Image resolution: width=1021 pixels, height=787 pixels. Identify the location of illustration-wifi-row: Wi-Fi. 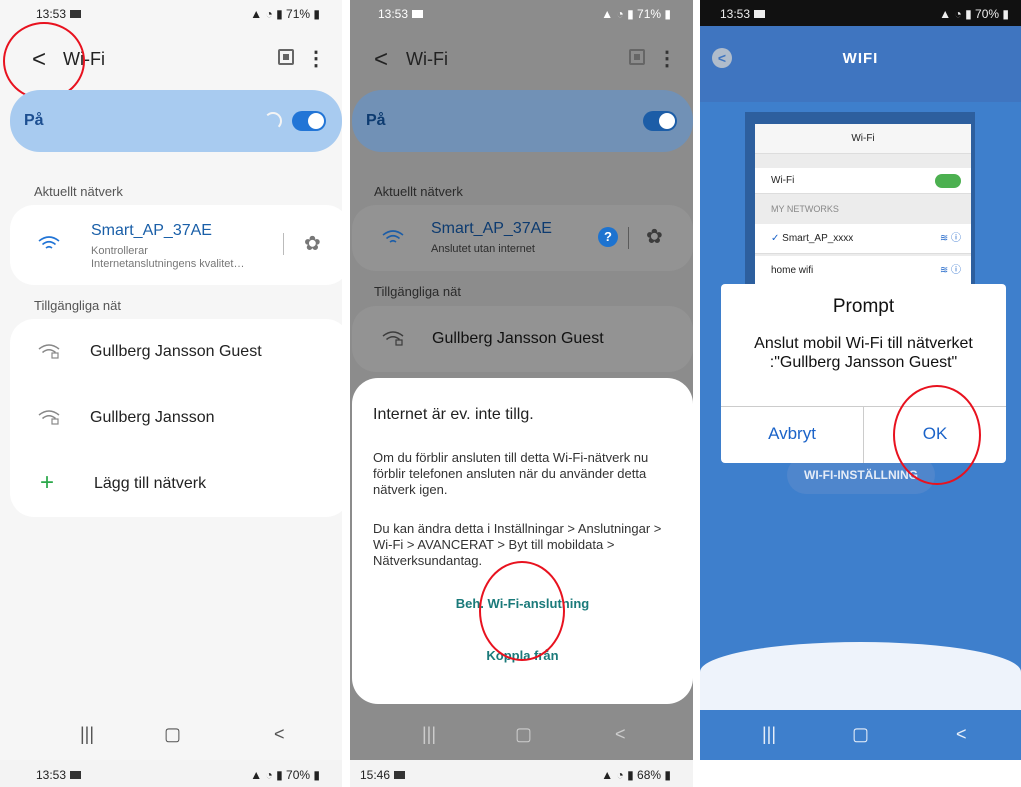
(863, 181).